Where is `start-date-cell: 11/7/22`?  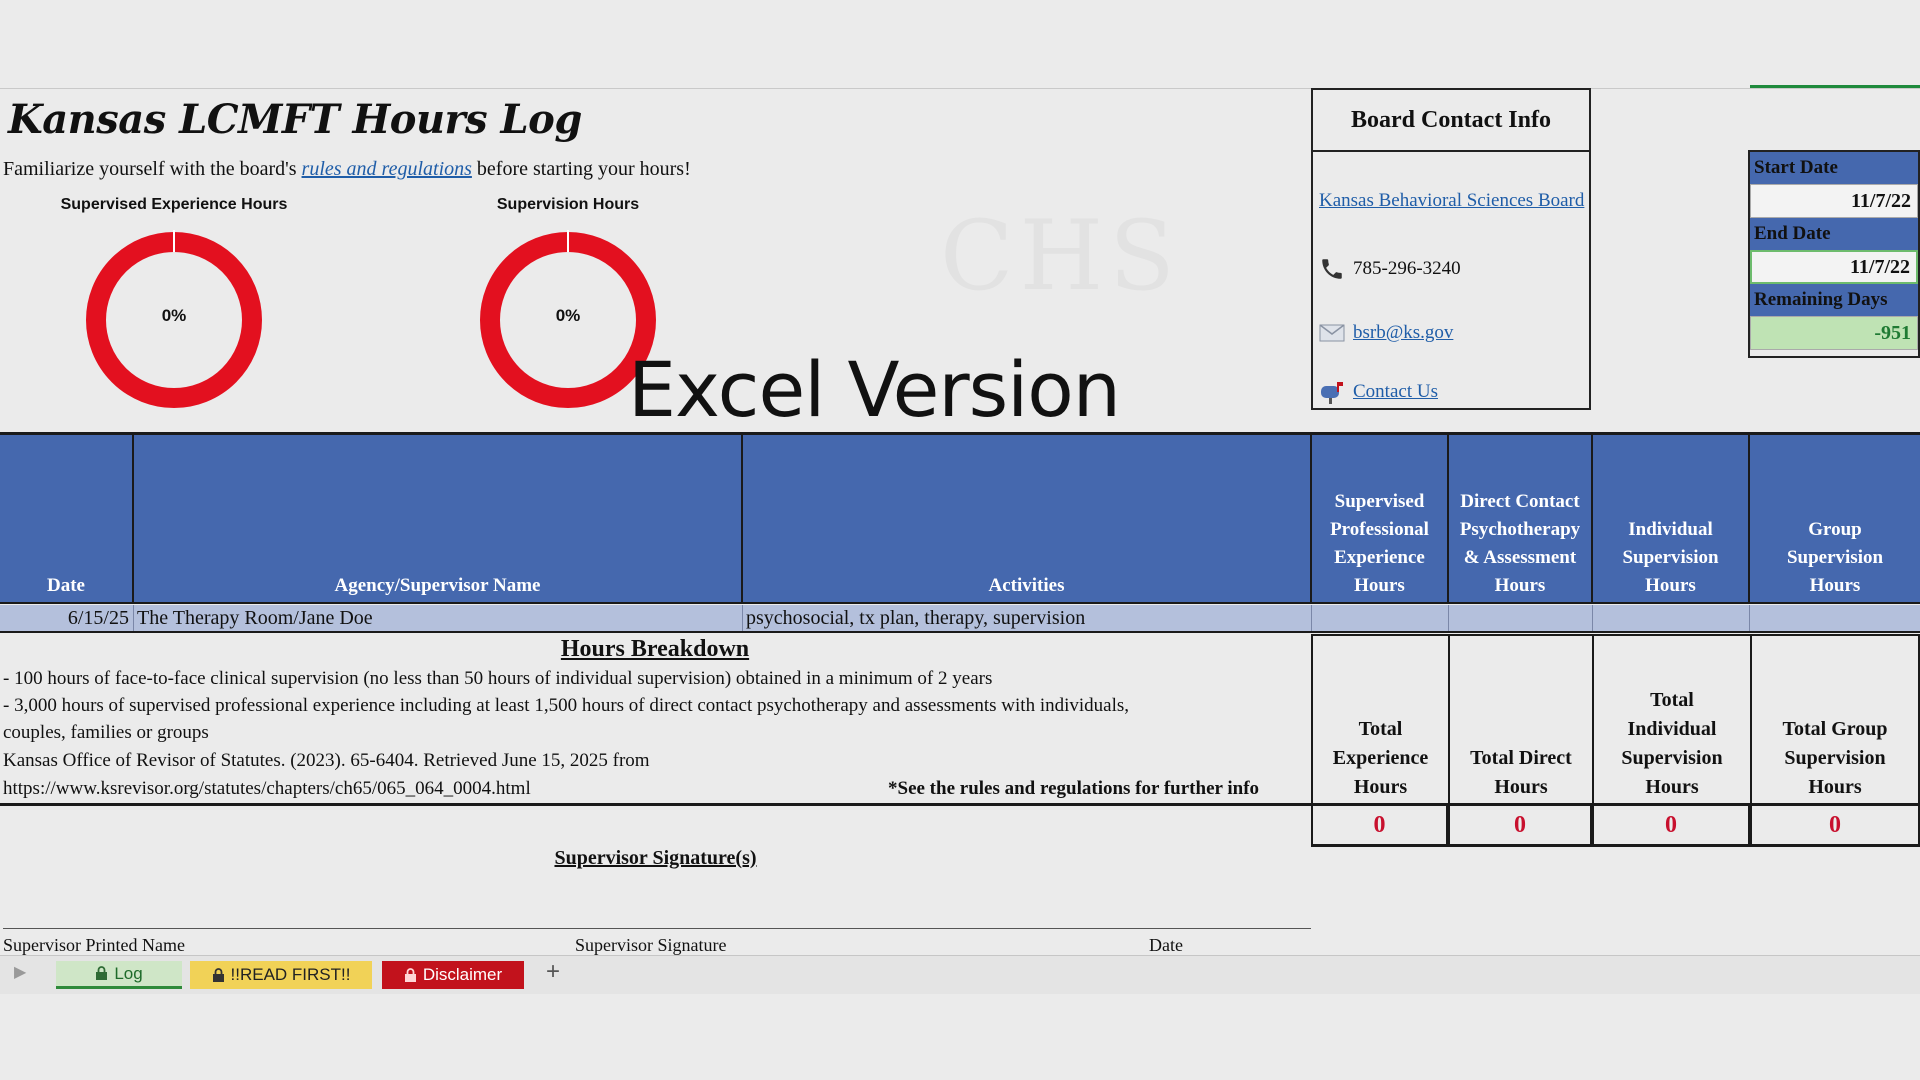 start-date-cell: 11/7/22 is located at coordinates (1834, 201).